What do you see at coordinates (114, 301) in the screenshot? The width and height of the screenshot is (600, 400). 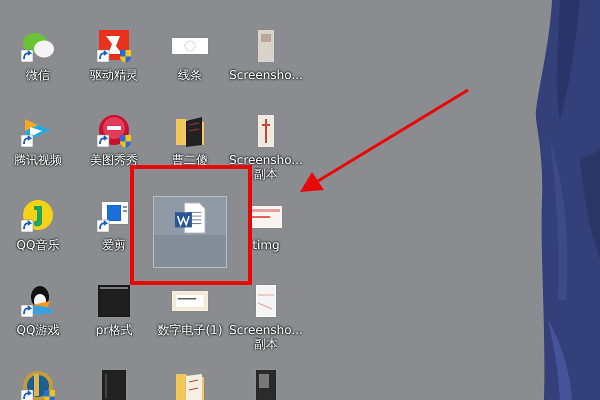 I see `image-thumbnail-icon` at bounding box center [114, 301].